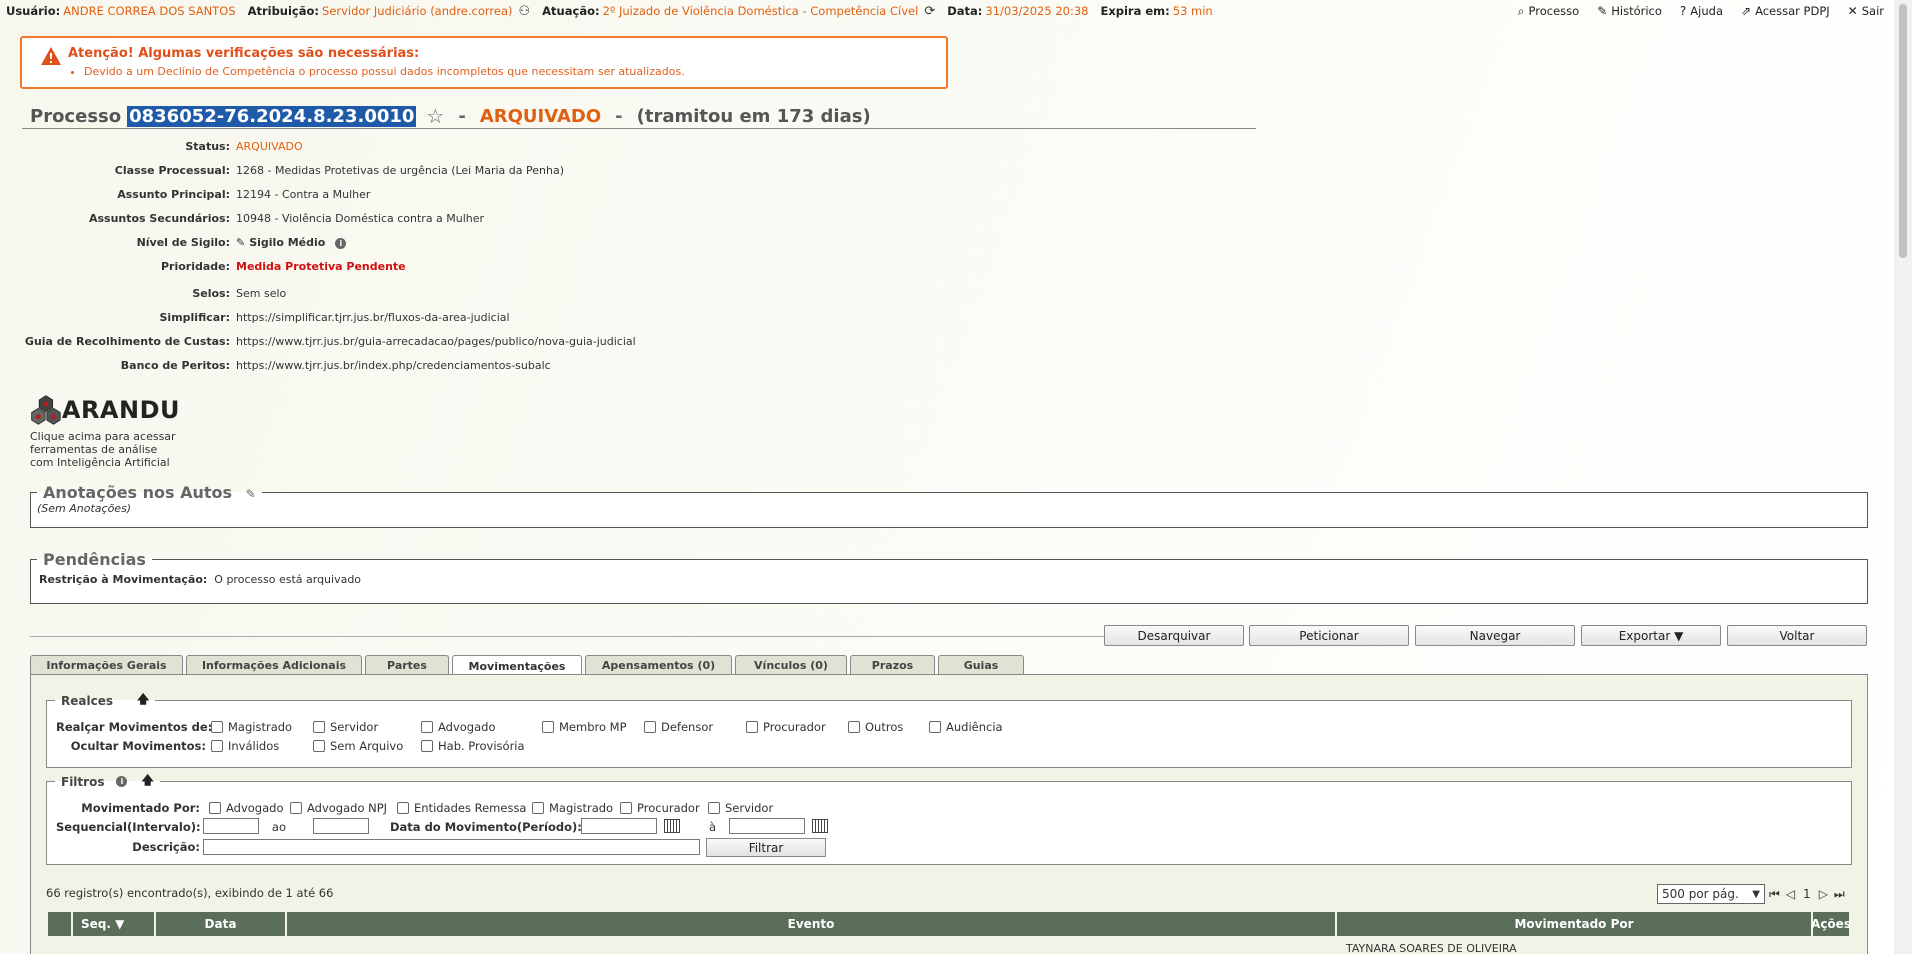  What do you see at coordinates (105, 410) in the screenshot?
I see `arandu-logo: ARANDU` at bounding box center [105, 410].